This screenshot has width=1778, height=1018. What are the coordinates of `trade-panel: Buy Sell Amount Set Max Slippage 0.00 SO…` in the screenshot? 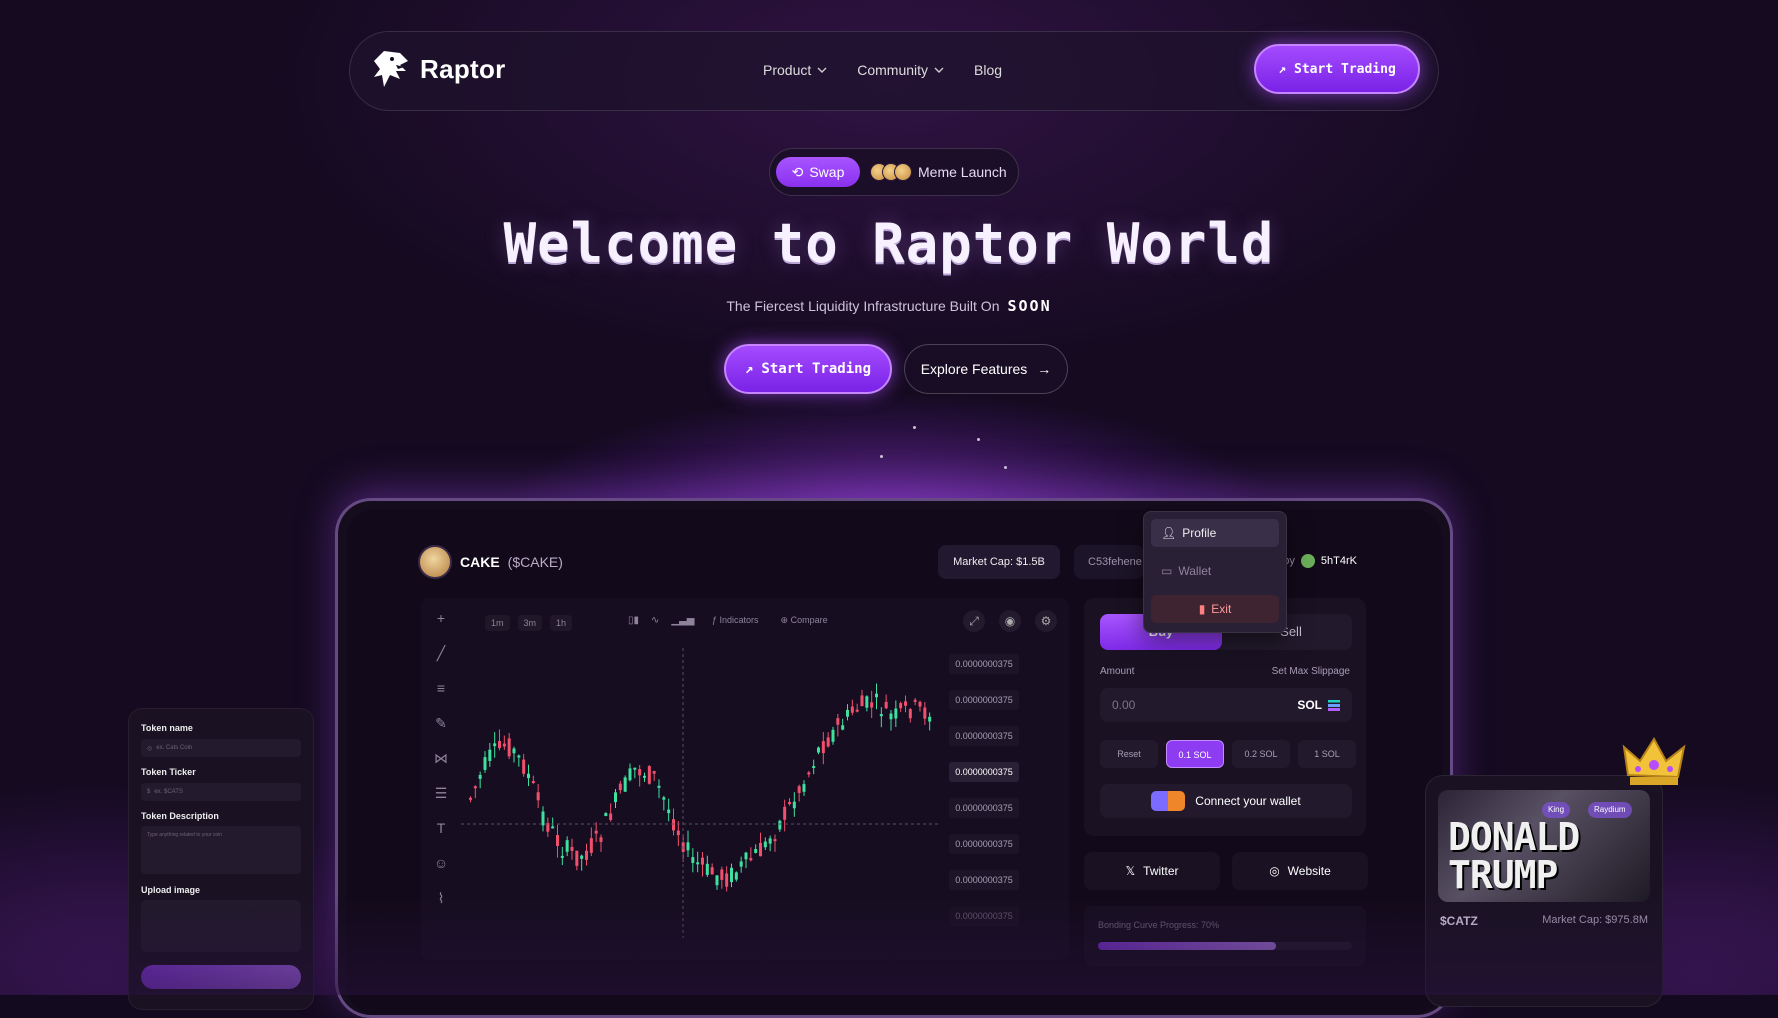 It's located at (1225, 717).